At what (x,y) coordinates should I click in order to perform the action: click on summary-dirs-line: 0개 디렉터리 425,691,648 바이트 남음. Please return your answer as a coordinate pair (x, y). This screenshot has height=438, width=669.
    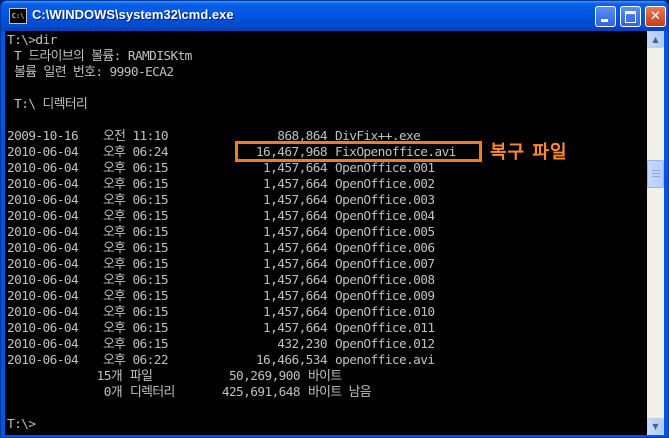
    Looking at the image, I should click on (232, 393).